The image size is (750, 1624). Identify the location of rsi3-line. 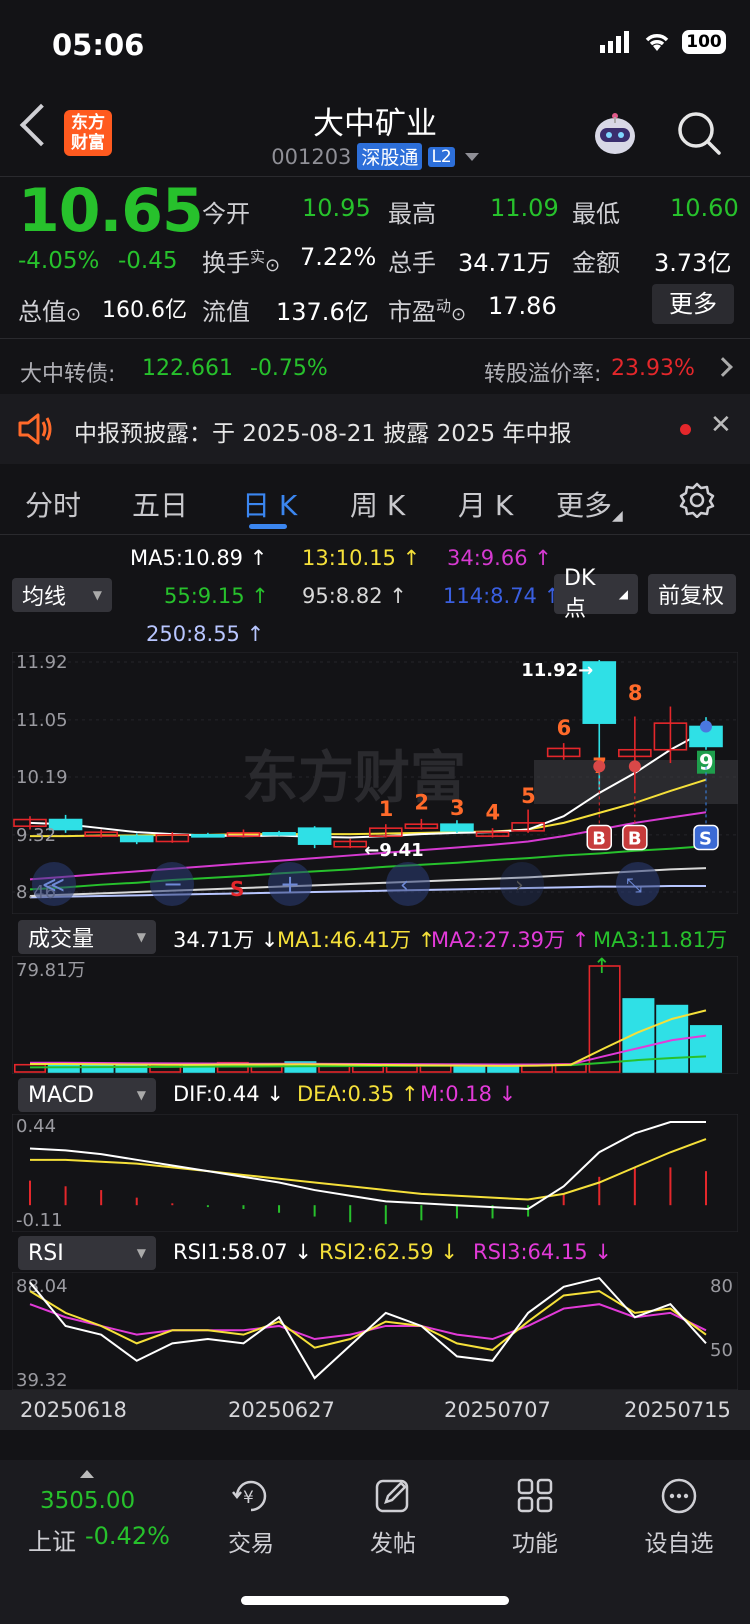
(368, 1322).